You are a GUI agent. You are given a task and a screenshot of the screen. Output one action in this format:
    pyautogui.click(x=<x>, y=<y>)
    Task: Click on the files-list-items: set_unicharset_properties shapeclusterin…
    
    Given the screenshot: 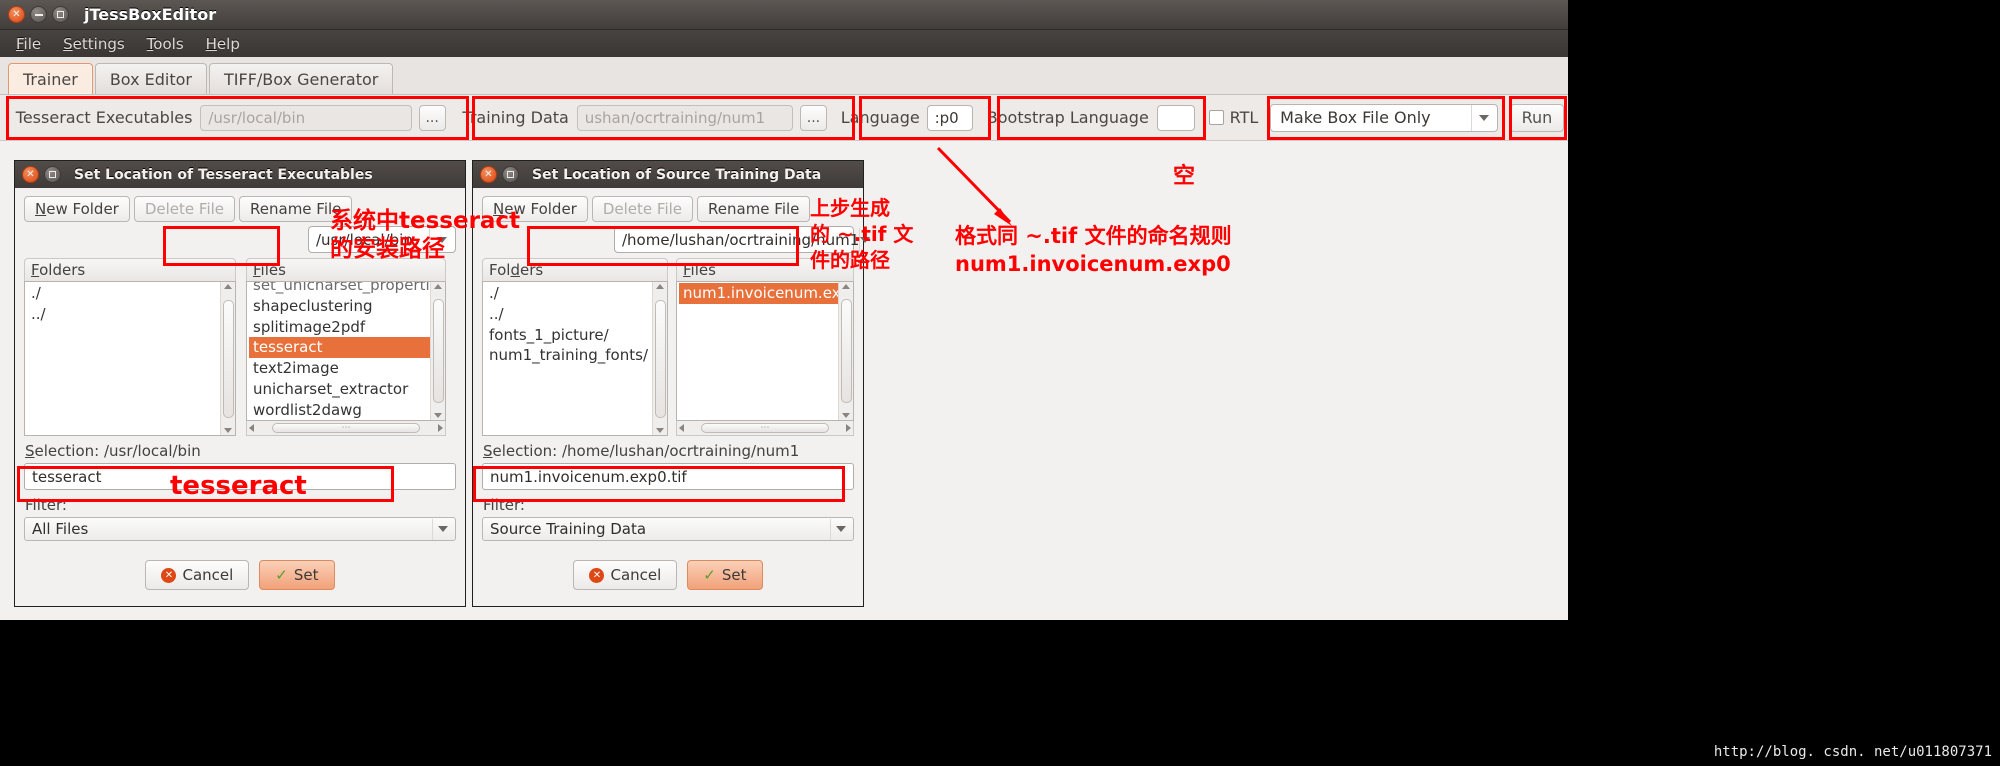 What is the action you would take?
    pyautogui.click(x=338, y=351)
    